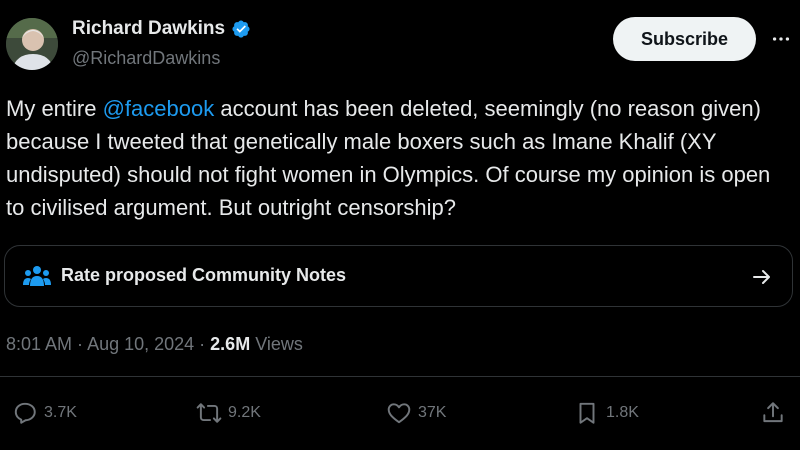 This screenshot has width=800, height=450. I want to click on community-notes-icon, so click(37, 276).